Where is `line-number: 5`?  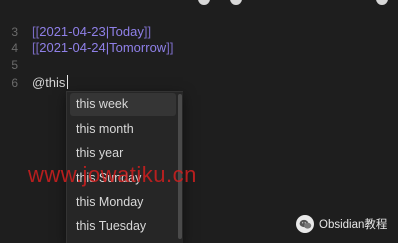 line-number: 5 is located at coordinates (14, 65).